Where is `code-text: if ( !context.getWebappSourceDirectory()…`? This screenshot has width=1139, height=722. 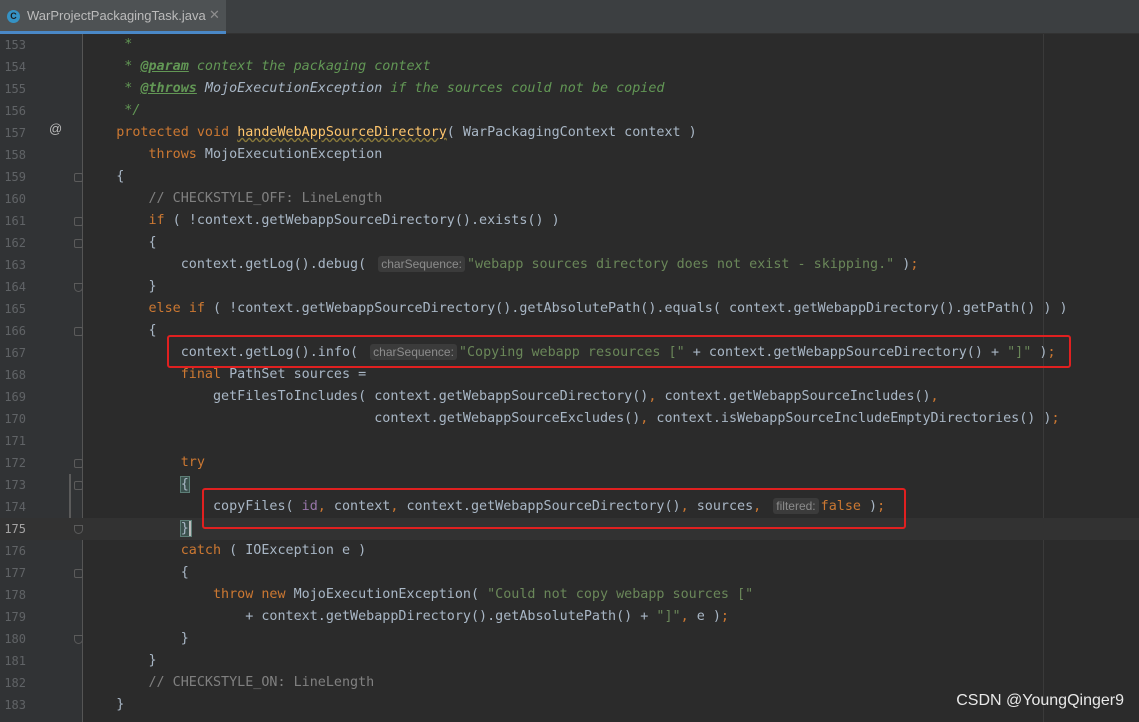
code-text: if ( !context.getWebappSourceDirectory()… is located at coordinates (322, 221).